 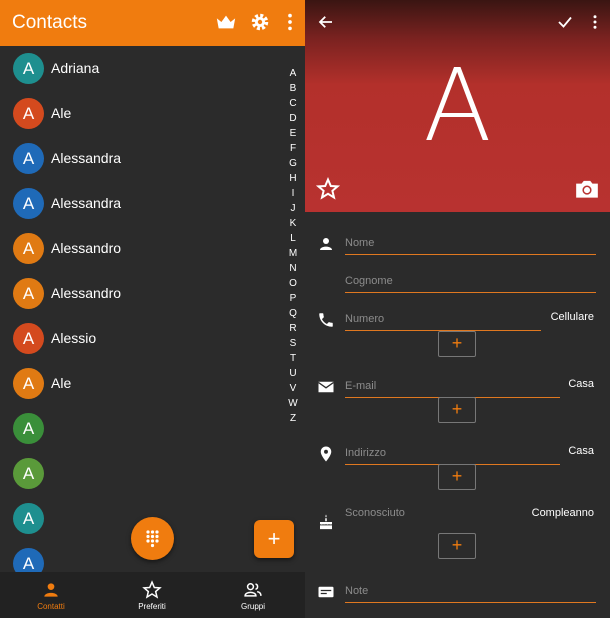 I want to click on alphabet-letter: W, so click(x=293, y=403).